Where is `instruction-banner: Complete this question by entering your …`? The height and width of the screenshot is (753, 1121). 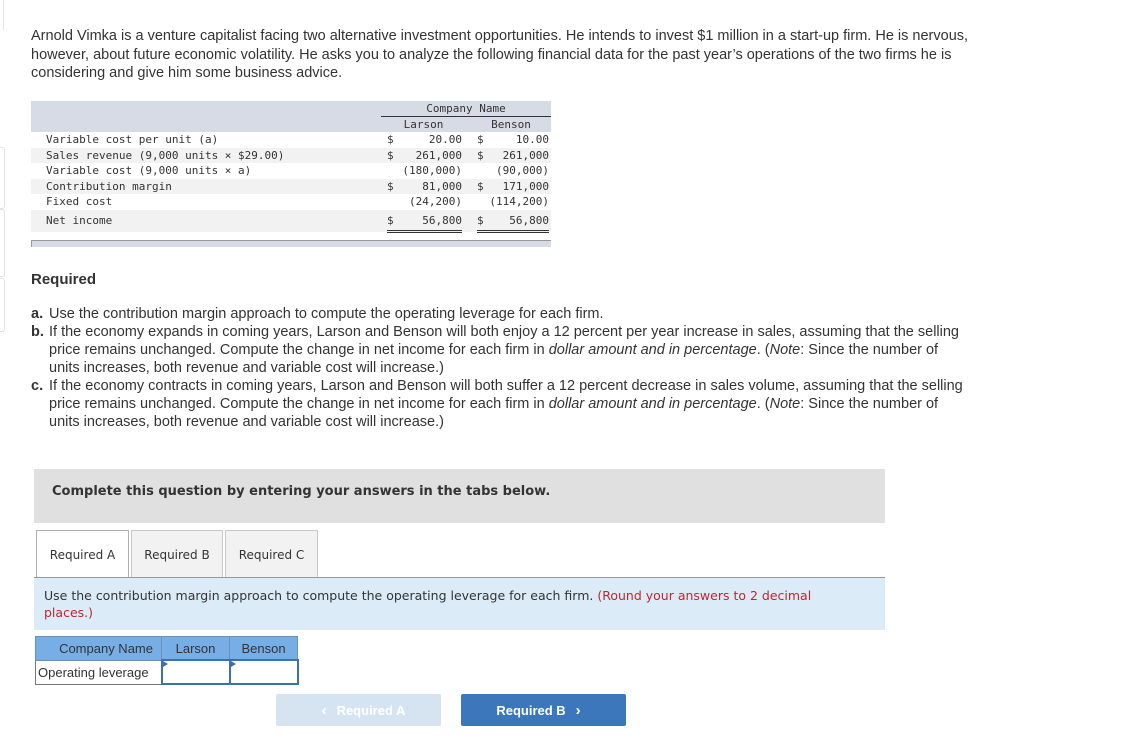
instruction-banner: Complete this question by entering your … is located at coordinates (459, 496).